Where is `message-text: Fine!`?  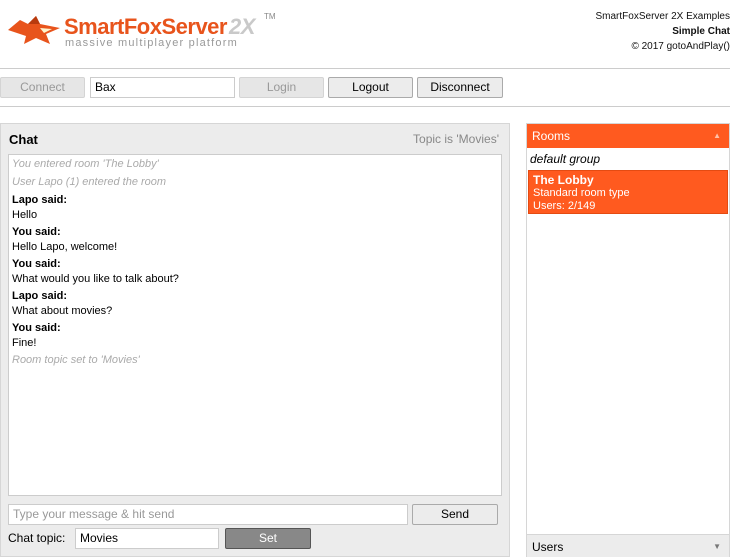 message-text: Fine! is located at coordinates (24, 343).